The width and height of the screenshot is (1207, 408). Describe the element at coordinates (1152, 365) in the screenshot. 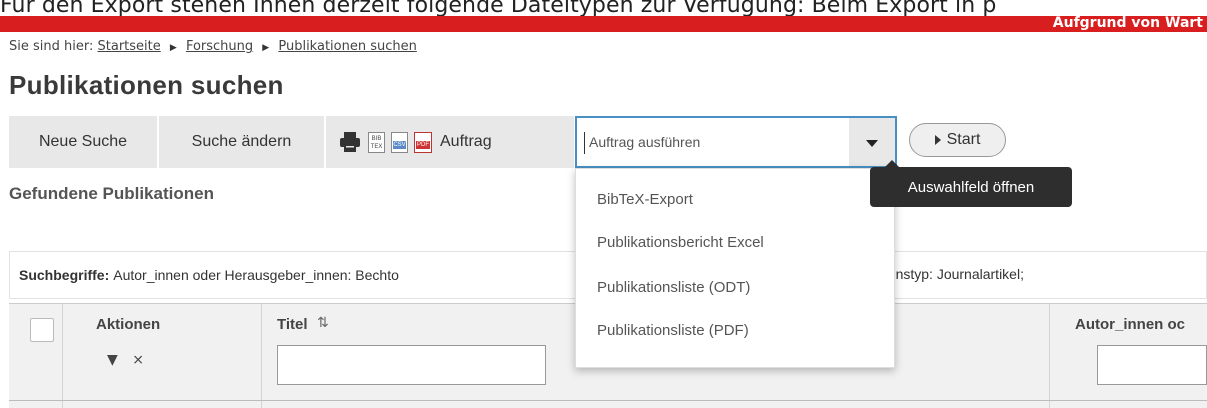

I see `author-filter-input` at that location.